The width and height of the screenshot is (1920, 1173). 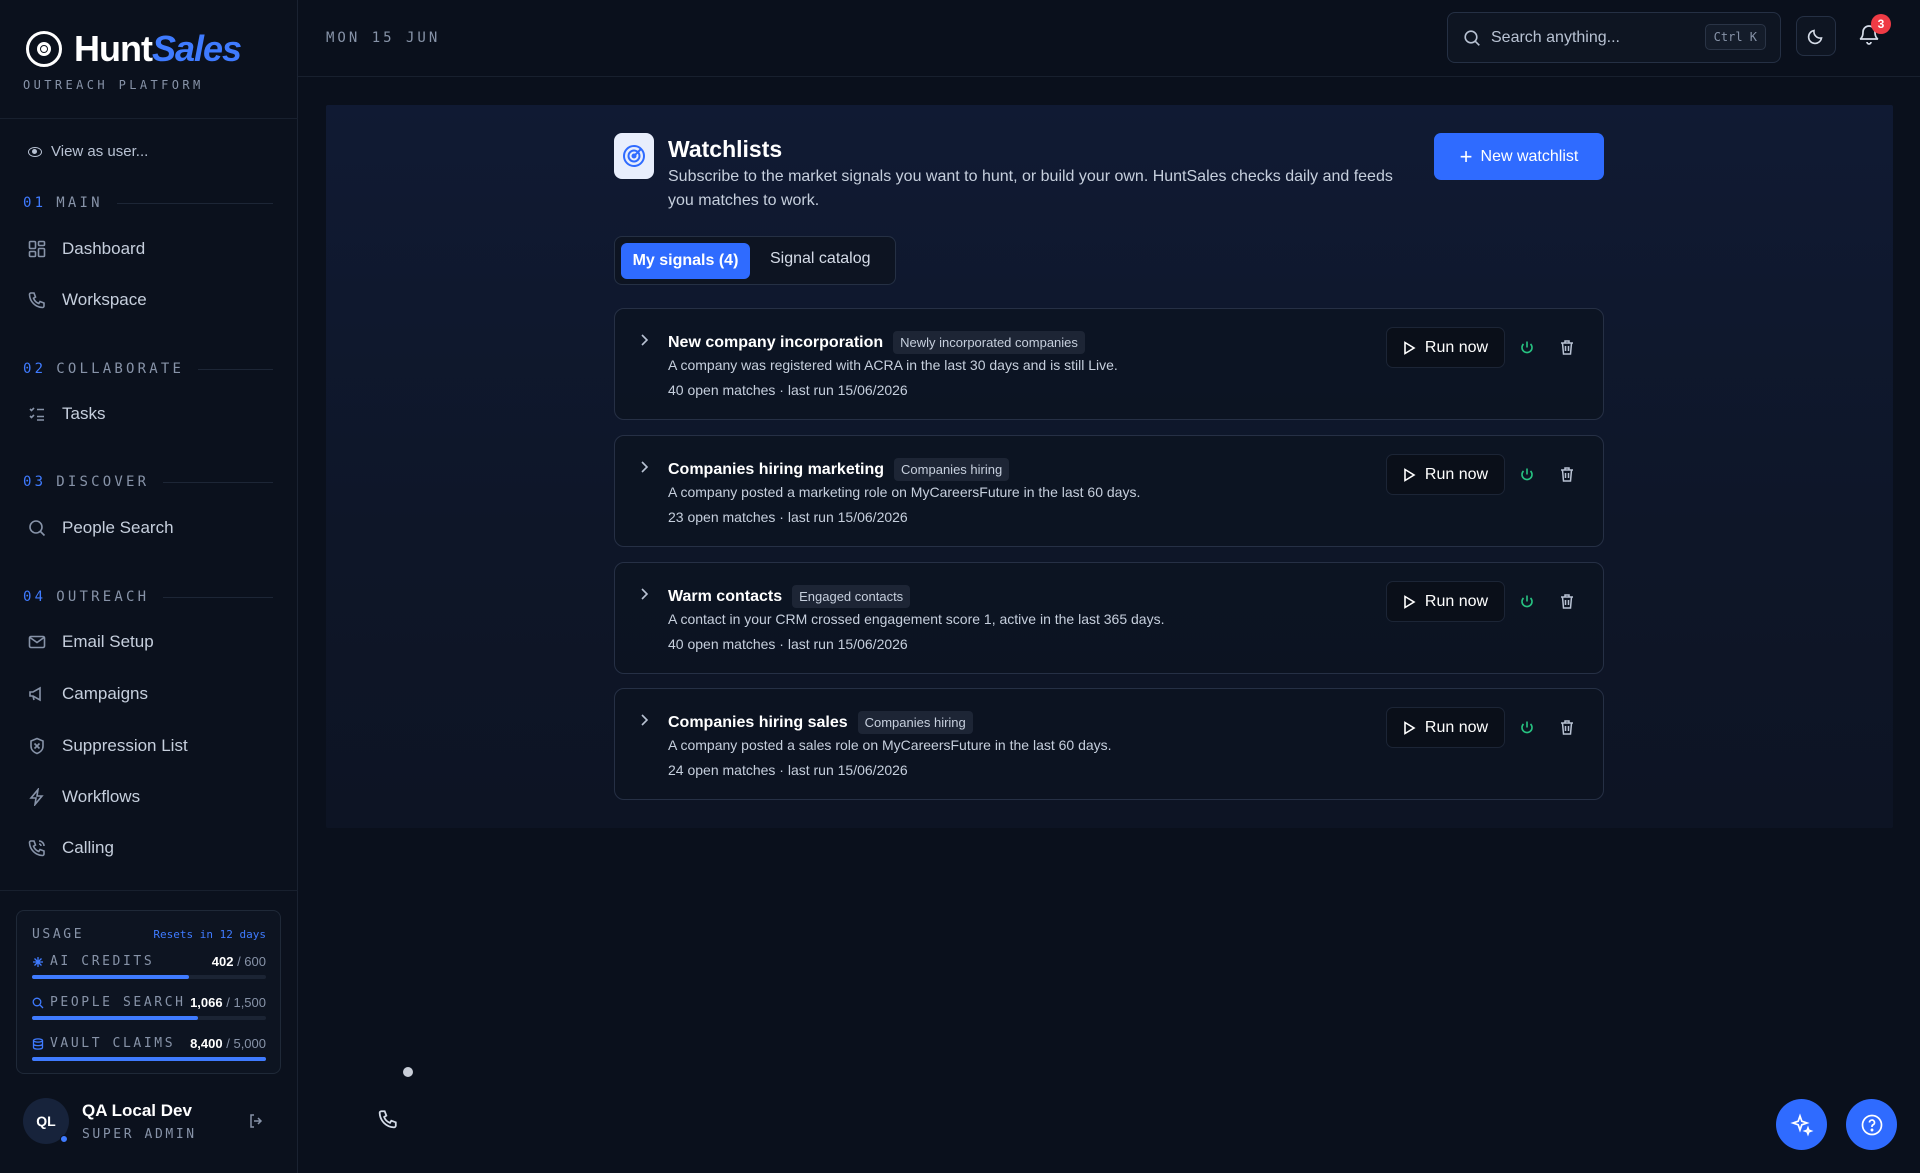 What do you see at coordinates (102, 961) in the screenshot?
I see `usage-label: AI CREDITS` at bounding box center [102, 961].